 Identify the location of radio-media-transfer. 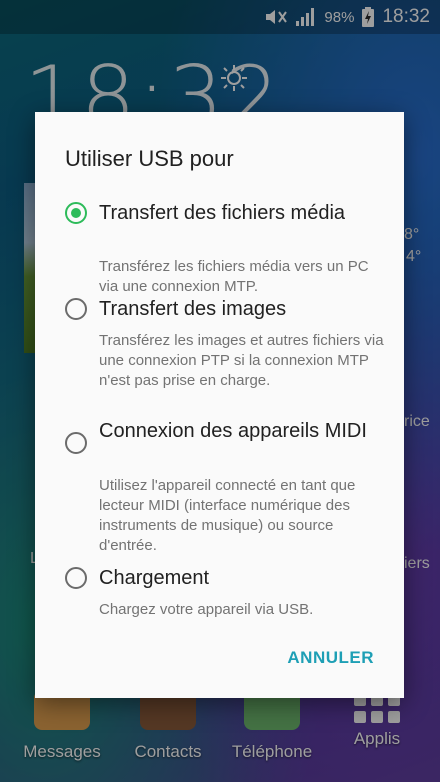
(76, 213).